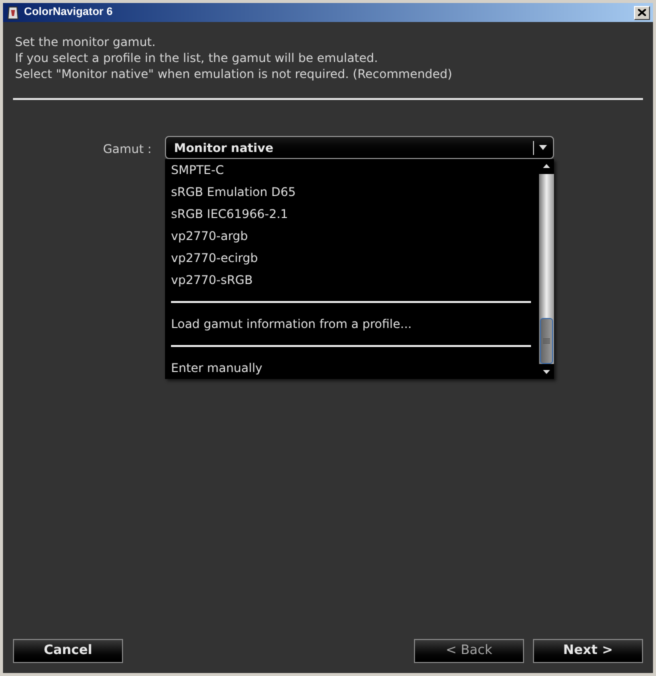  I want to click on close-button, so click(642, 13).